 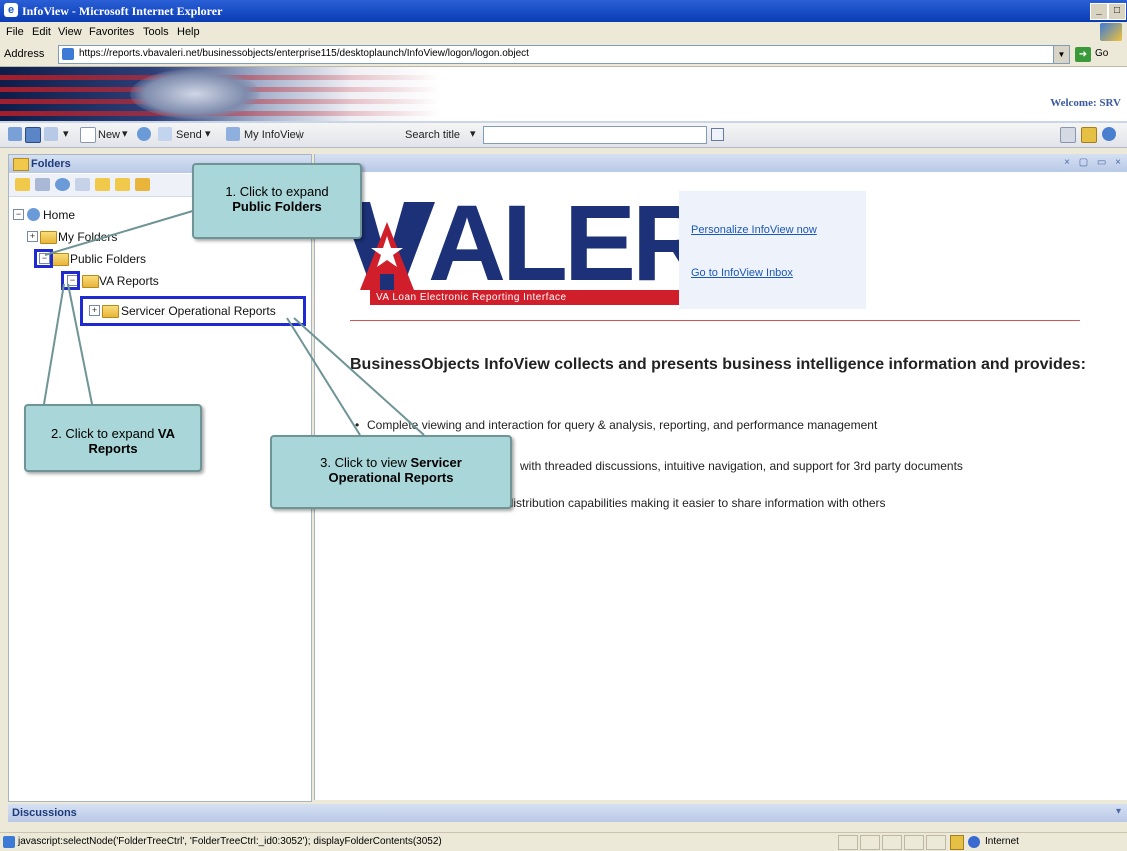 I want to click on home-icon, so click(x=33, y=214).